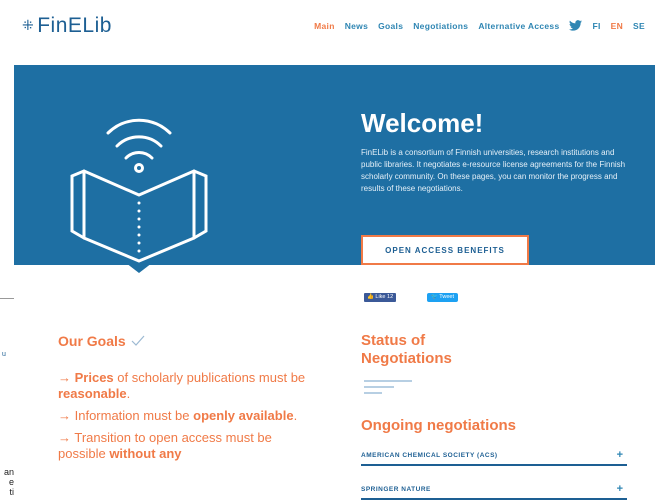 The width and height of the screenshot is (655, 503). What do you see at coordinates (324, 26) in the screenshot?
I see `nav-main: Main` at bounding box center [324, 26].